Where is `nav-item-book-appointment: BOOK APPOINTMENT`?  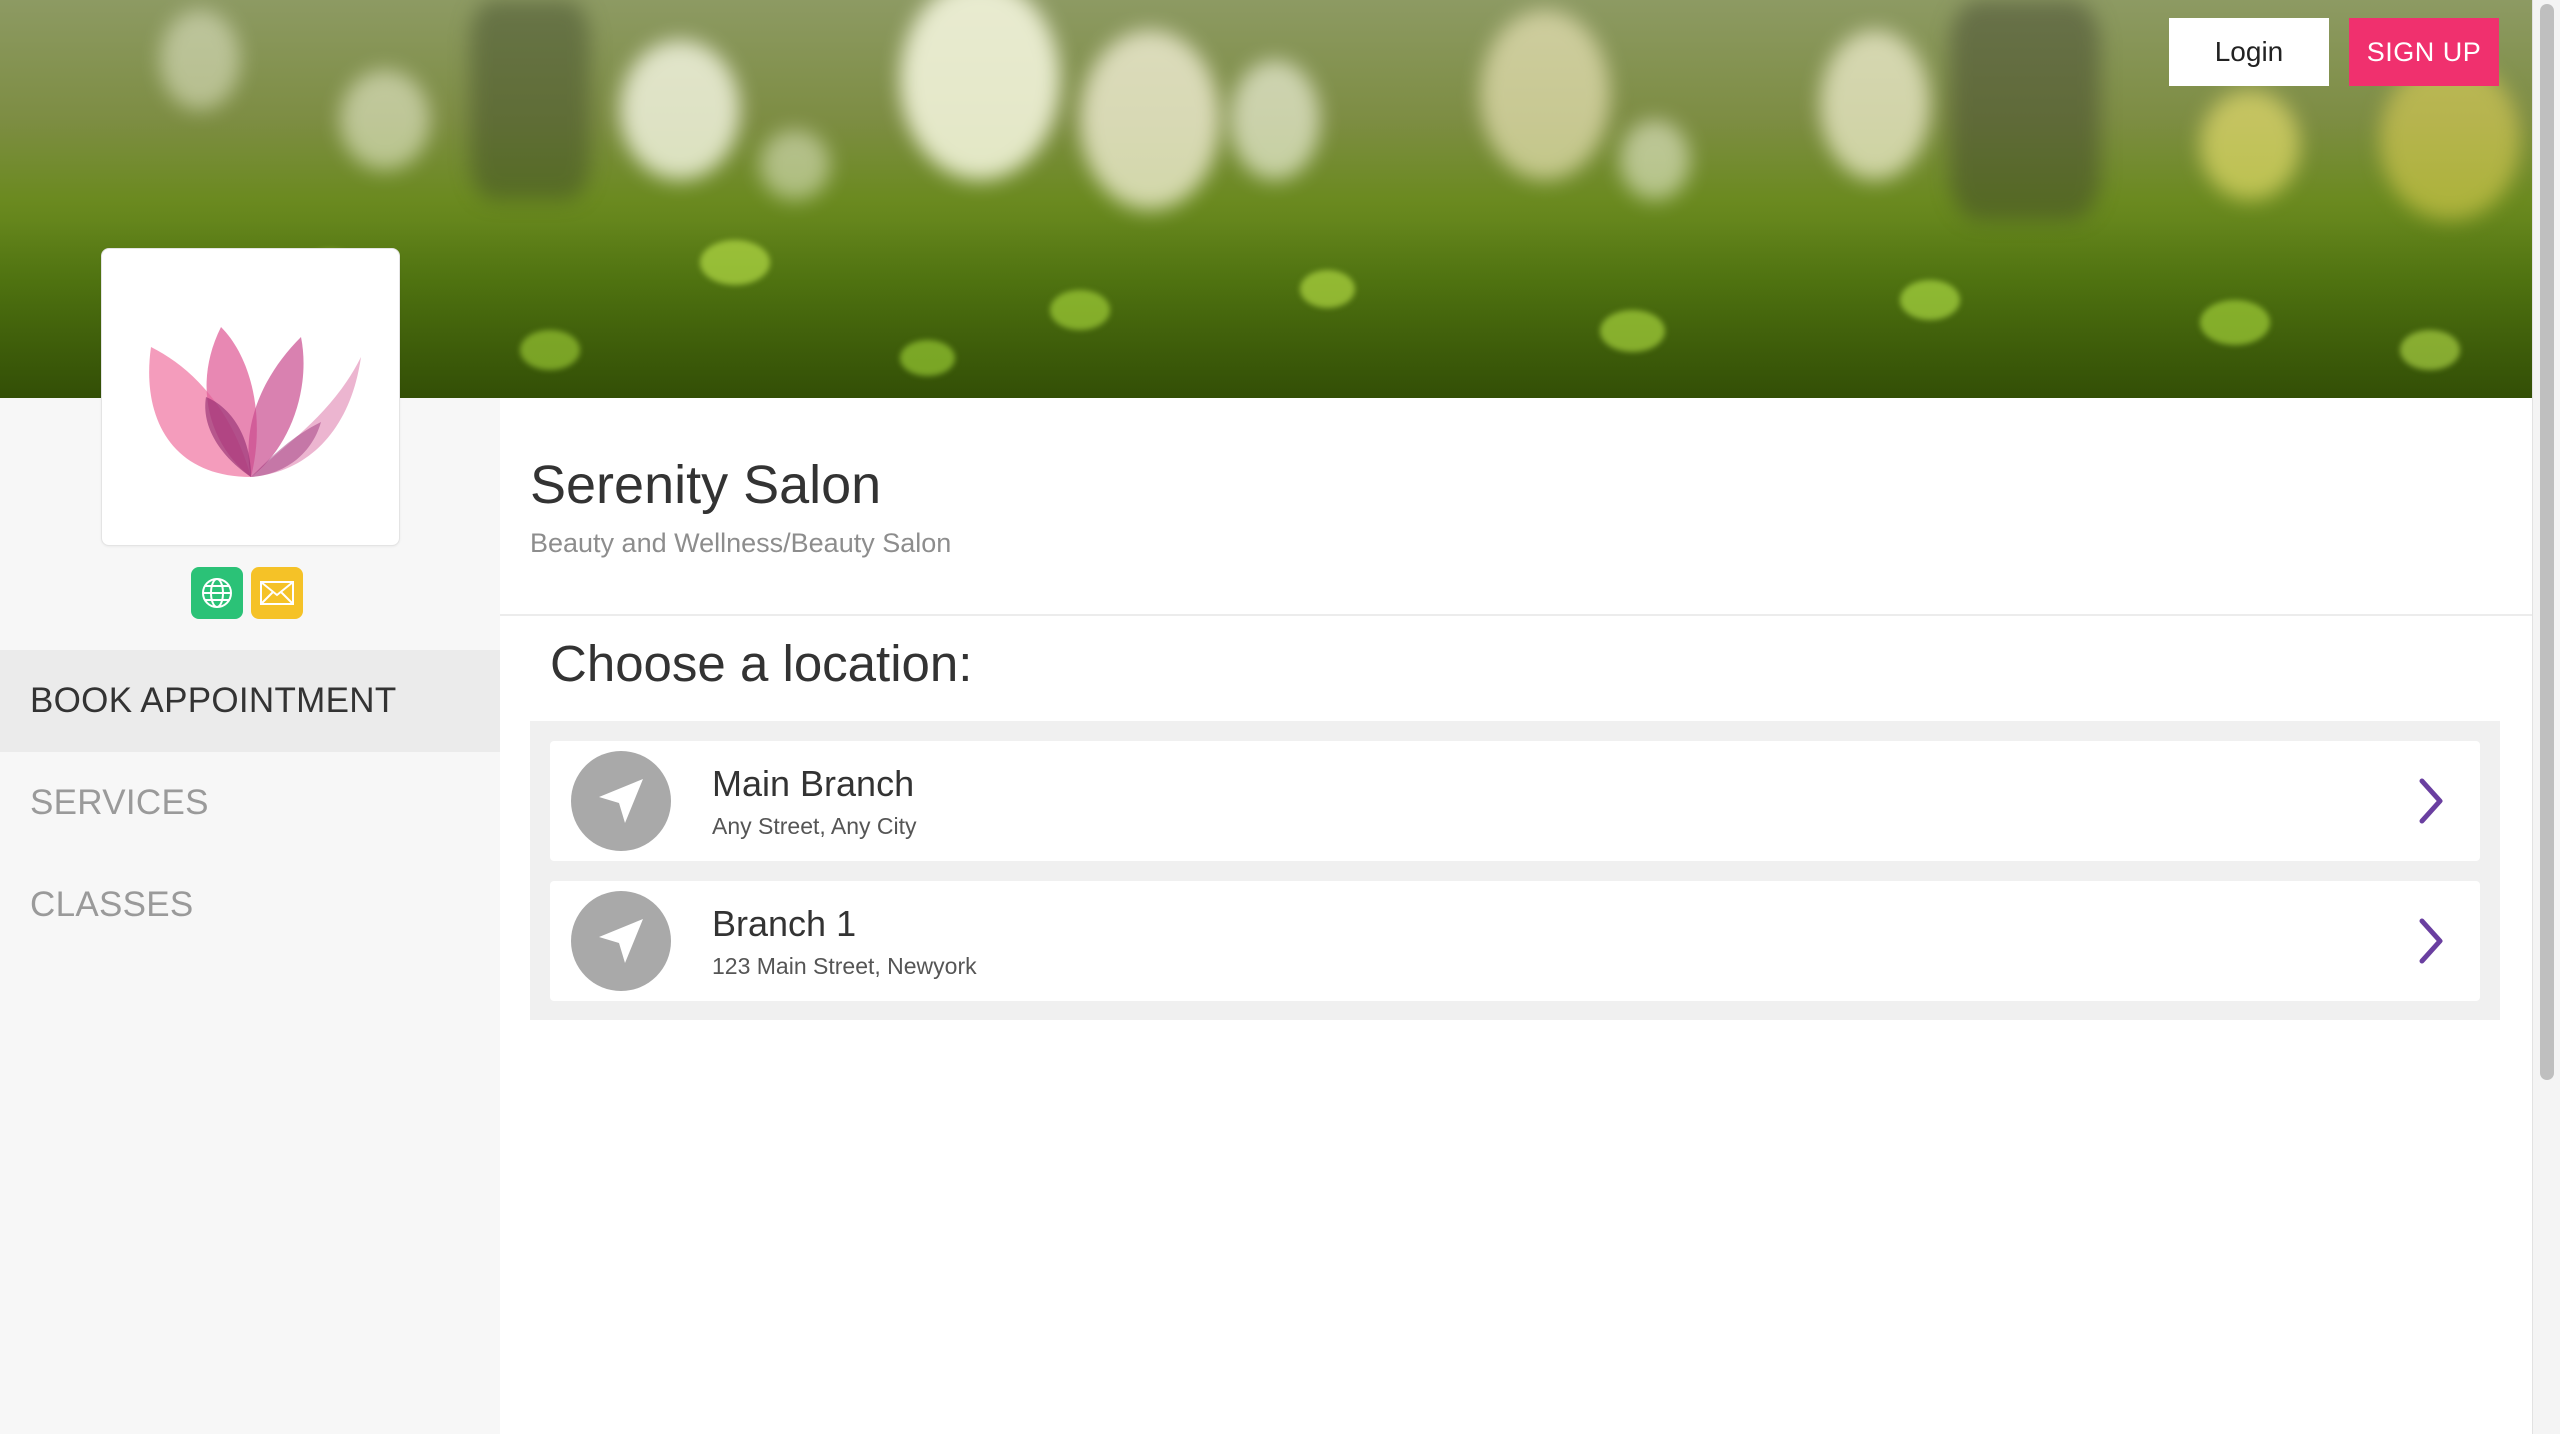 nav-item-book-appointment: BOOK APPOINTMENT is located at coordinates (250, 701).